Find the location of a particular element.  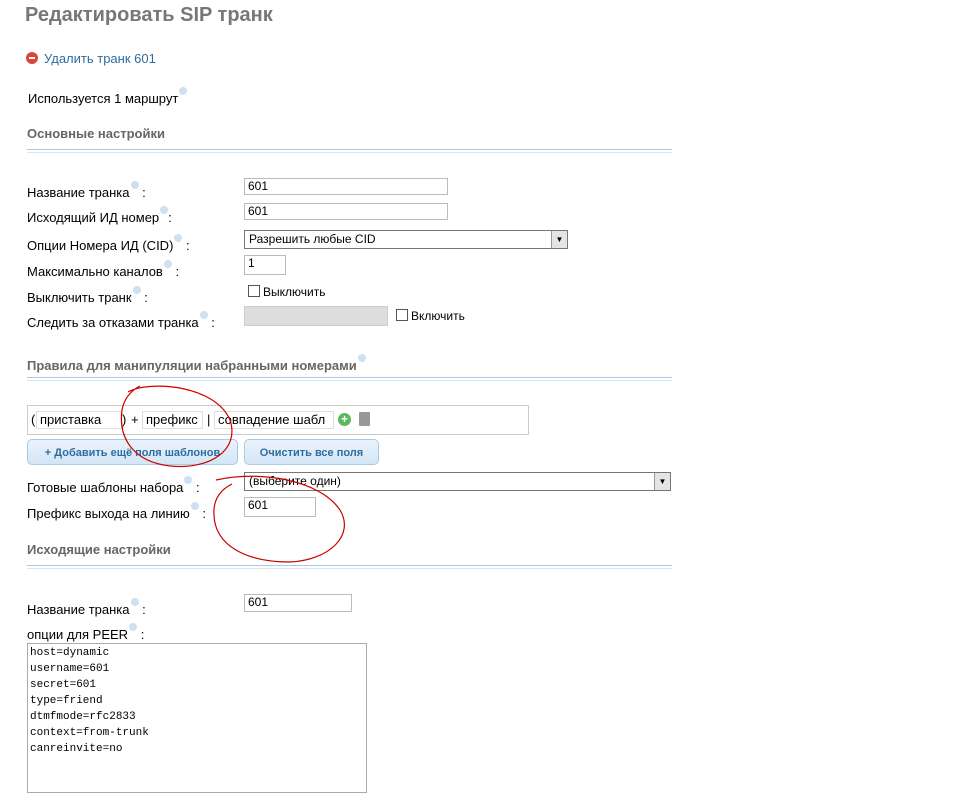

section-general: Основные настройки is located at coordinates (349, 139).